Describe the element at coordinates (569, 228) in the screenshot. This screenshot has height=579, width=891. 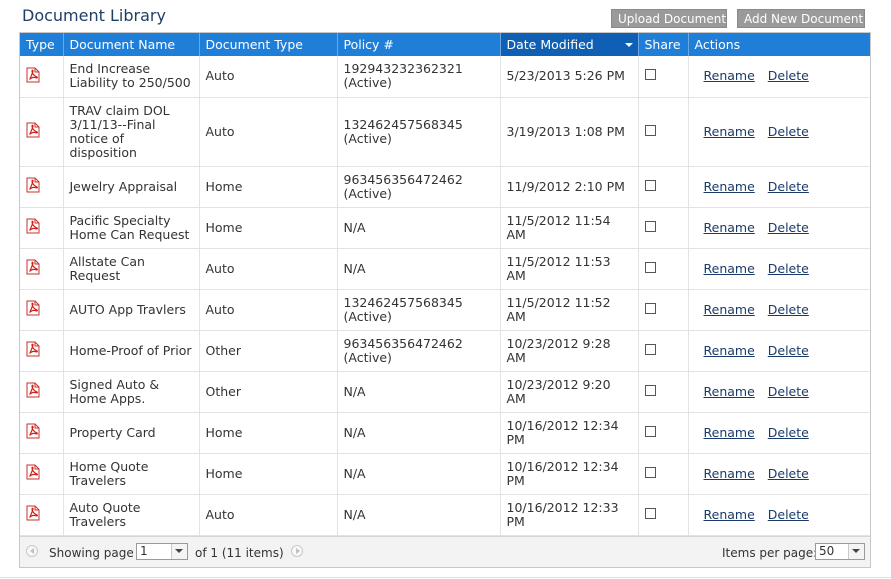
I see `date-modified-cell: 11/5/2012 11:54 AM` at that location.